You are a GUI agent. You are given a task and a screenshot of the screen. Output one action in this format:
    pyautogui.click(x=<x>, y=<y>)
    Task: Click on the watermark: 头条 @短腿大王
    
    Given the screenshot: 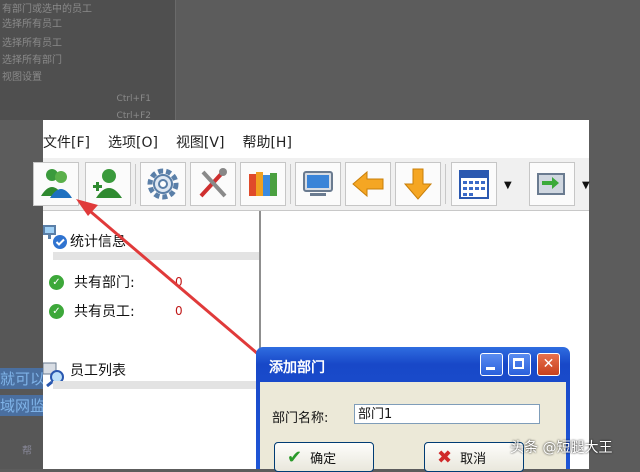 What is the action you would take?
    pyautogui.click(x=561, y=448)
    